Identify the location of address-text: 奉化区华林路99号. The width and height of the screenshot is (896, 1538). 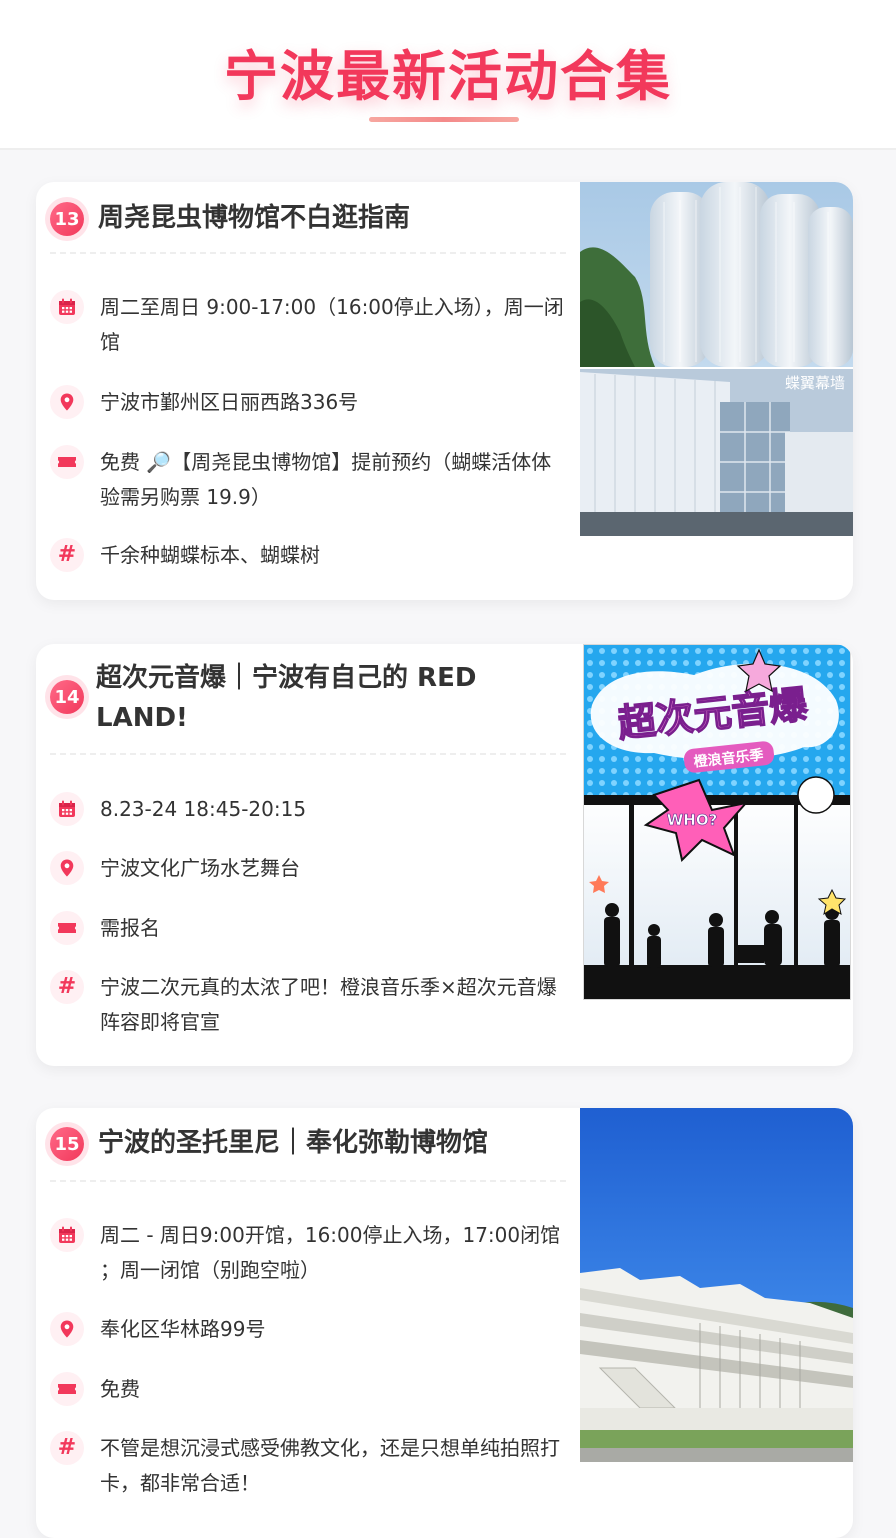
(335, 1329).